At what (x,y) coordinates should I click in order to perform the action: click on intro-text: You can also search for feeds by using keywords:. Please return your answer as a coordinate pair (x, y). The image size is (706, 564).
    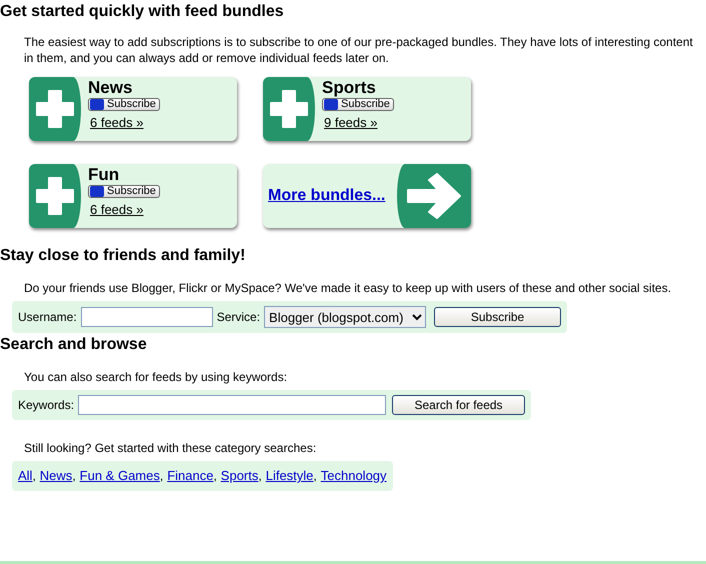
    Looking at the image, I should click on (155, 377).